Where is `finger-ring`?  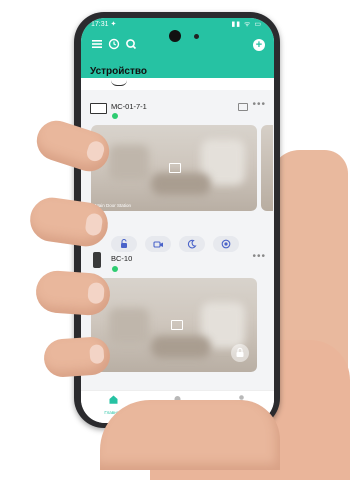
finger-ring is located at coordinates (73, 293).